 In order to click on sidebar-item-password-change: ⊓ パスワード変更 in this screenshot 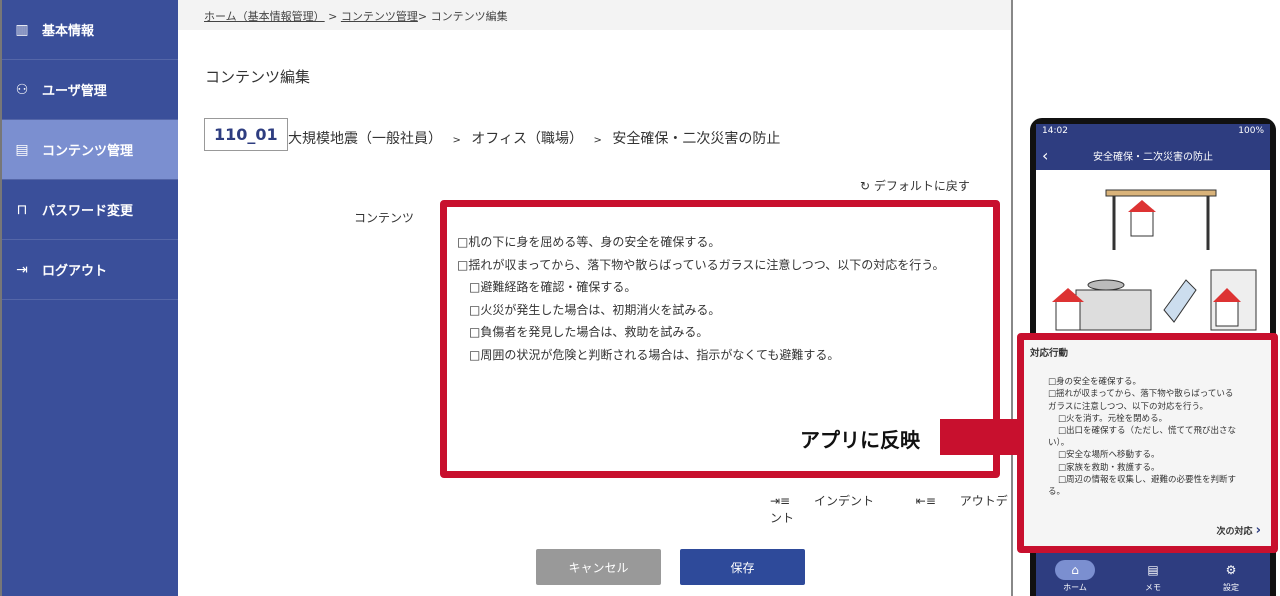, I will do `click(90, 210)`.